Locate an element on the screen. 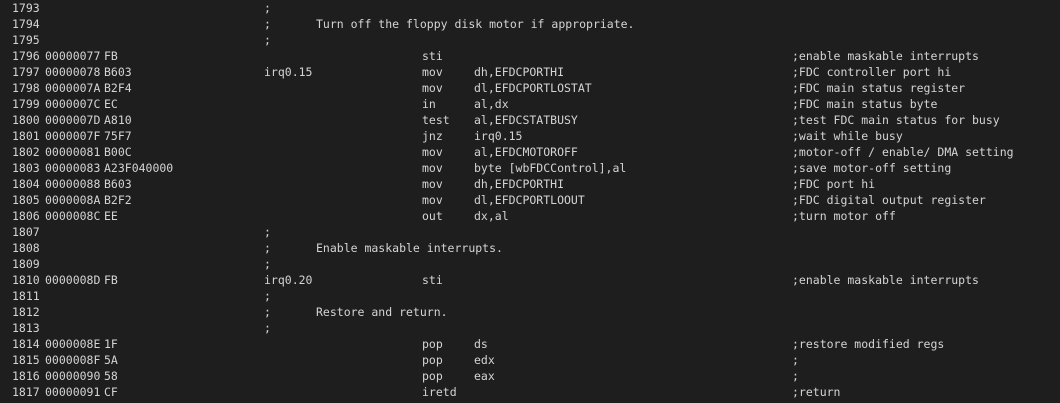  line-number: 1816 is located at coordinates (26, 376).